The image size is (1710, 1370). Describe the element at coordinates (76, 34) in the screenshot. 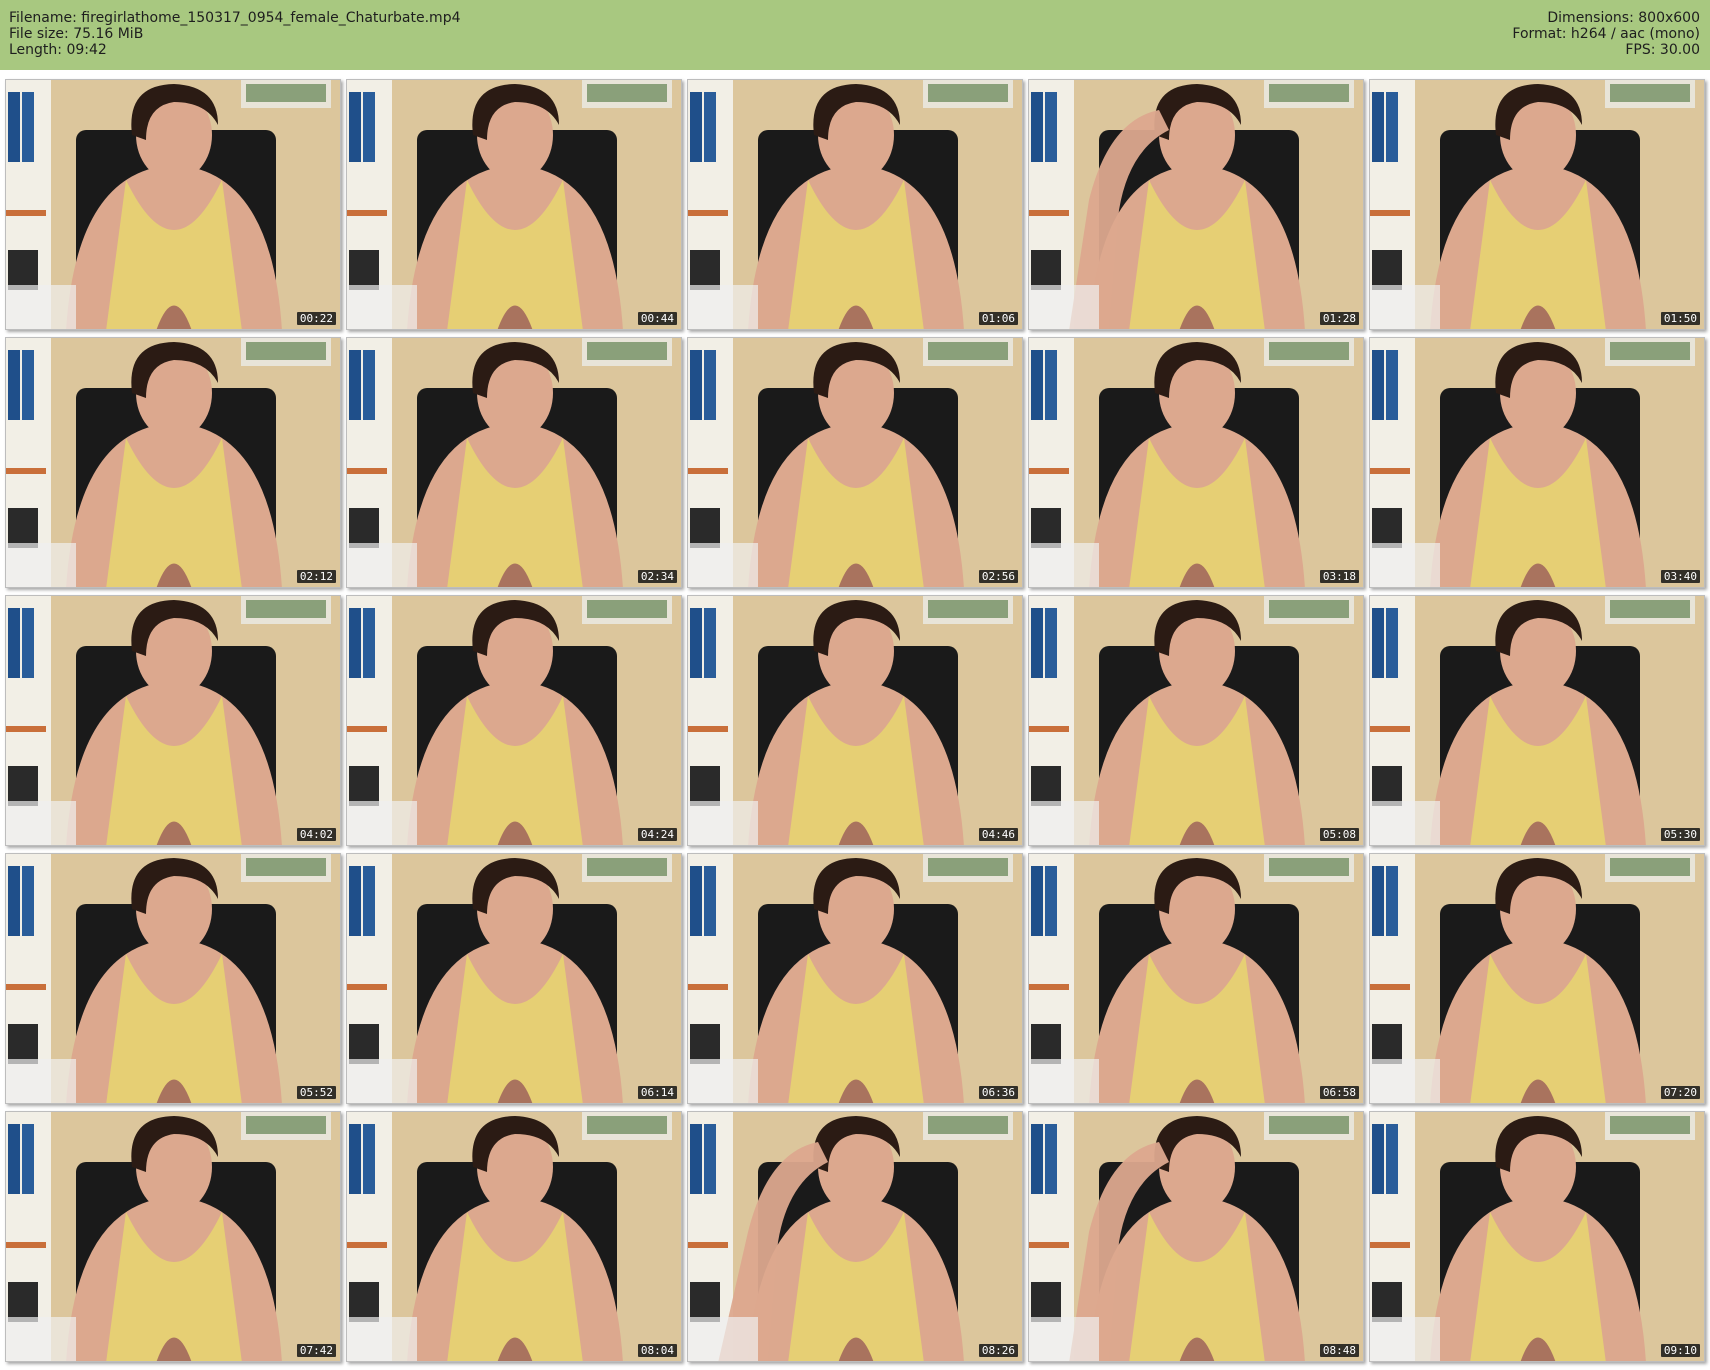

I see `filesize-text: File size: 75.16 MiB` at that location.